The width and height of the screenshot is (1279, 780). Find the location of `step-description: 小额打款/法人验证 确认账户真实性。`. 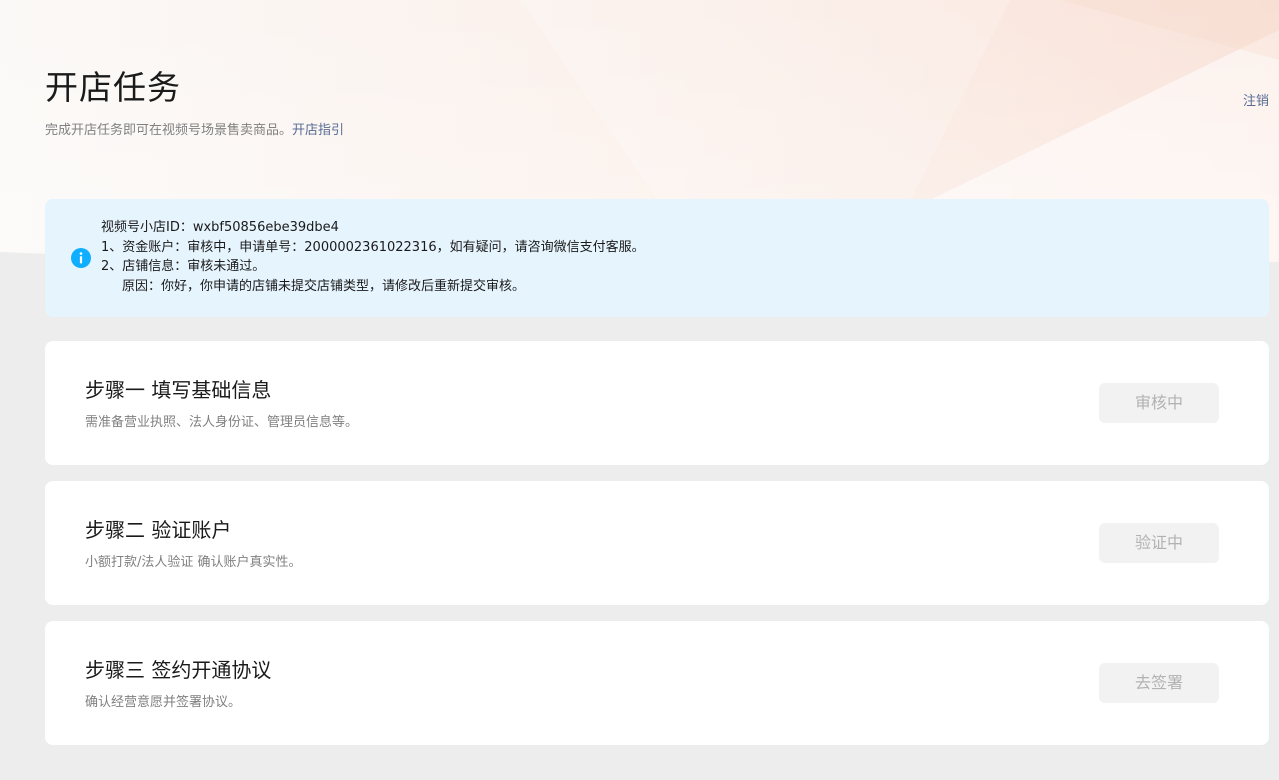

step-description: 小额打款/法人验证 确认账户真实性。 is located at coordinates (193, 562).